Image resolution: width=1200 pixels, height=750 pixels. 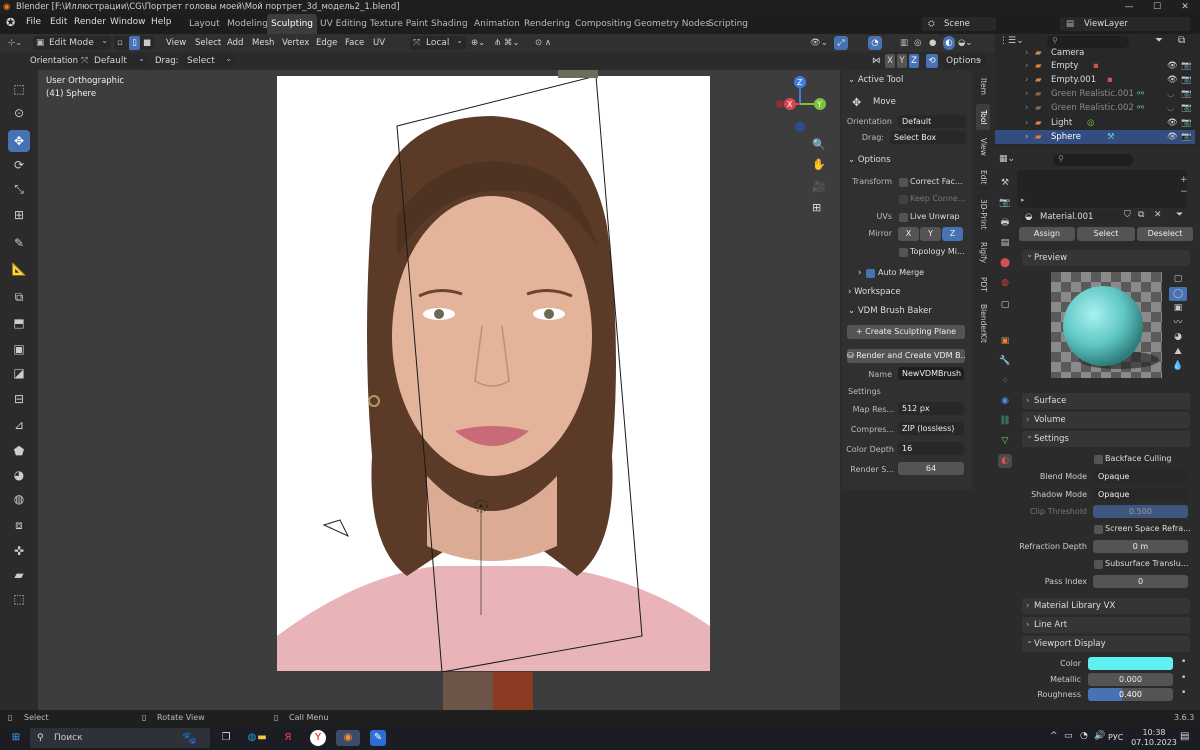 I want to click on menu-view: View, so click(x=176, y=43).